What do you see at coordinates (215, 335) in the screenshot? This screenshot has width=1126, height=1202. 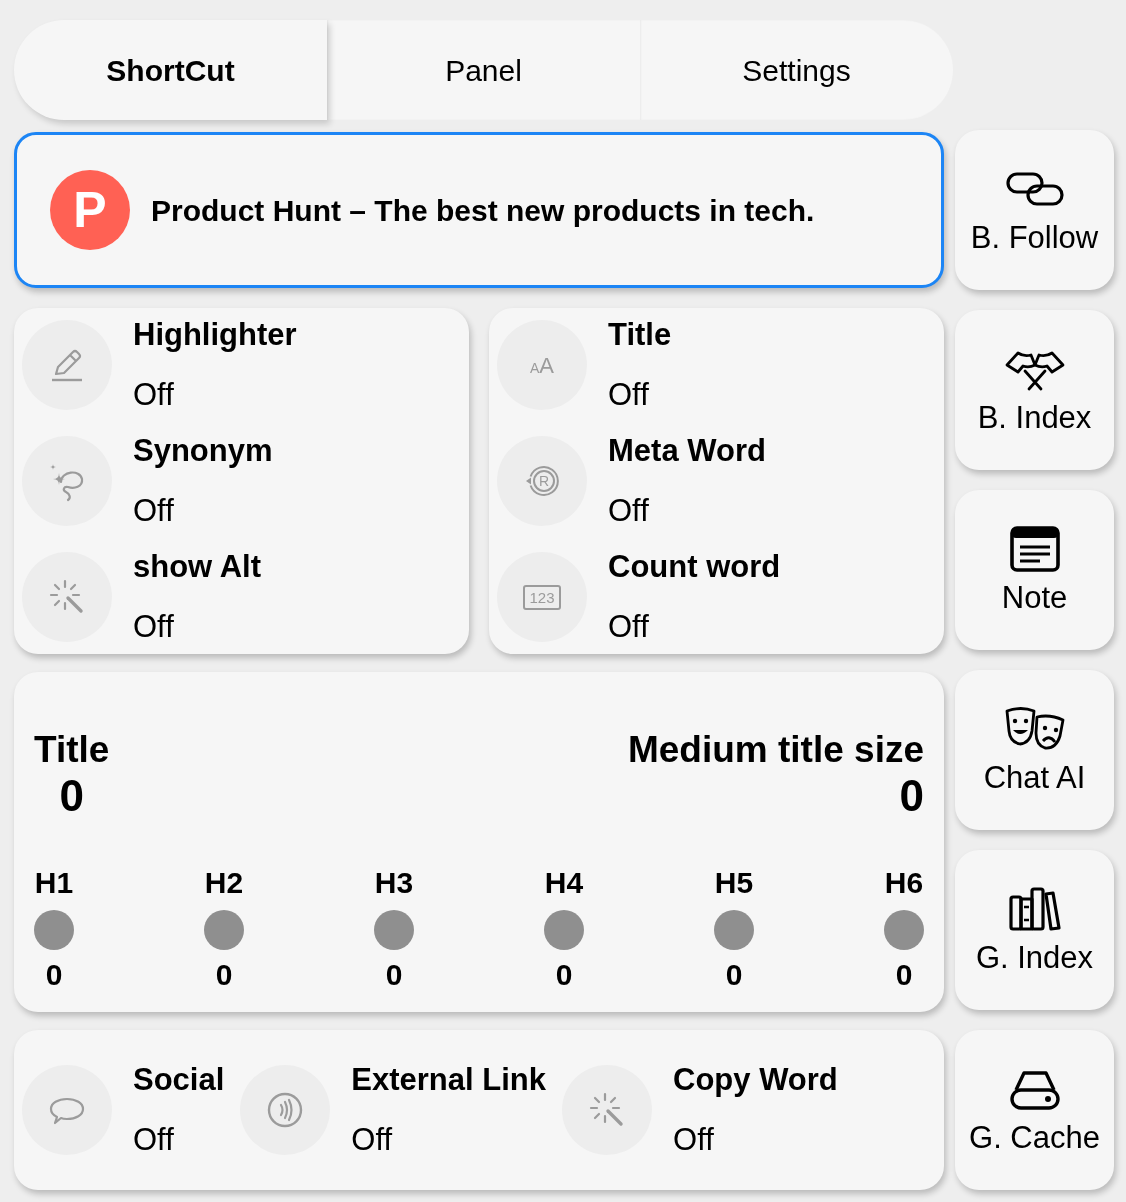 I see `toggle-label: Highlighter` at bounding box center [215, 335].